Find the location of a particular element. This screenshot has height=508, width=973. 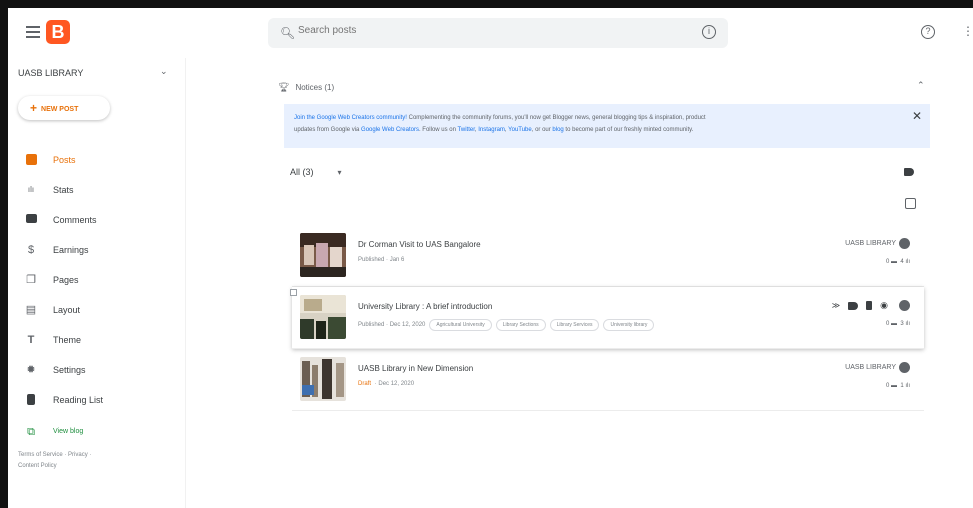

sidebar-item-layout: ▤ Layout is located at coordinates (97, 310).